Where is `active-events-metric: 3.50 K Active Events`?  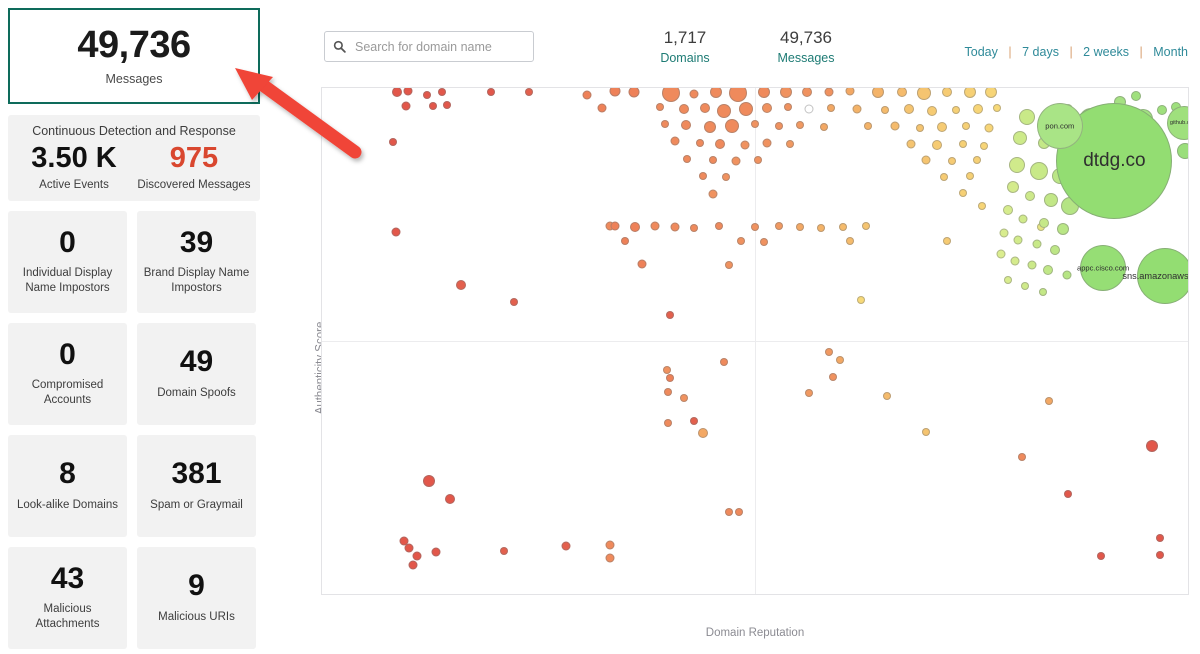 active-events-metric: 3.50 K Active Events is located at coordinates (74, 167).